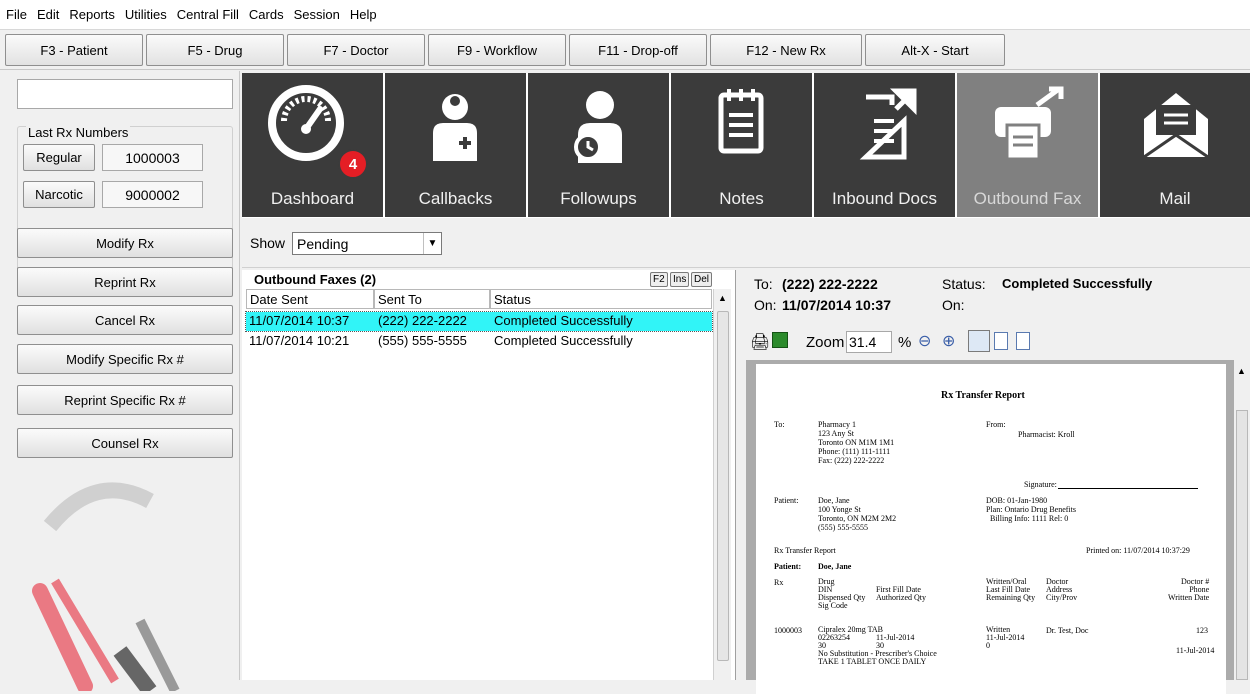 This screenshot has height=694, width=1250. I want to click on ins-button: Ins, so click(680, 279).